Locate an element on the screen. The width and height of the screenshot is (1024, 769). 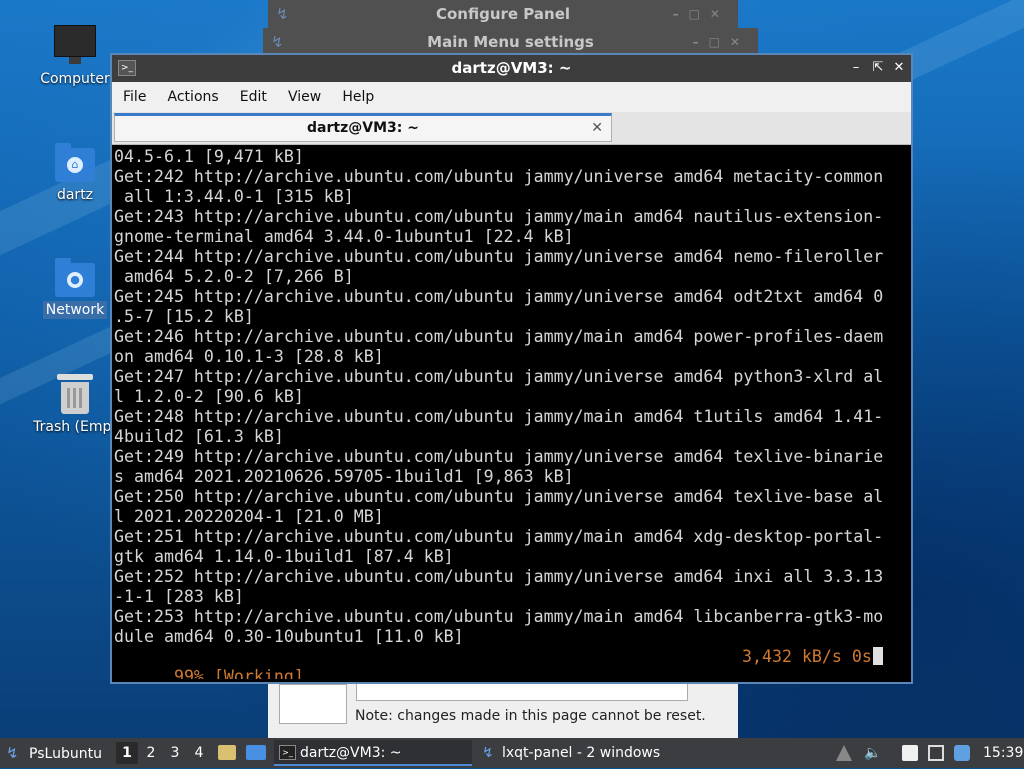
terminal-line: on amd64 0.10.1-3 [28.8 kB] is located at coordinates (249, 356).